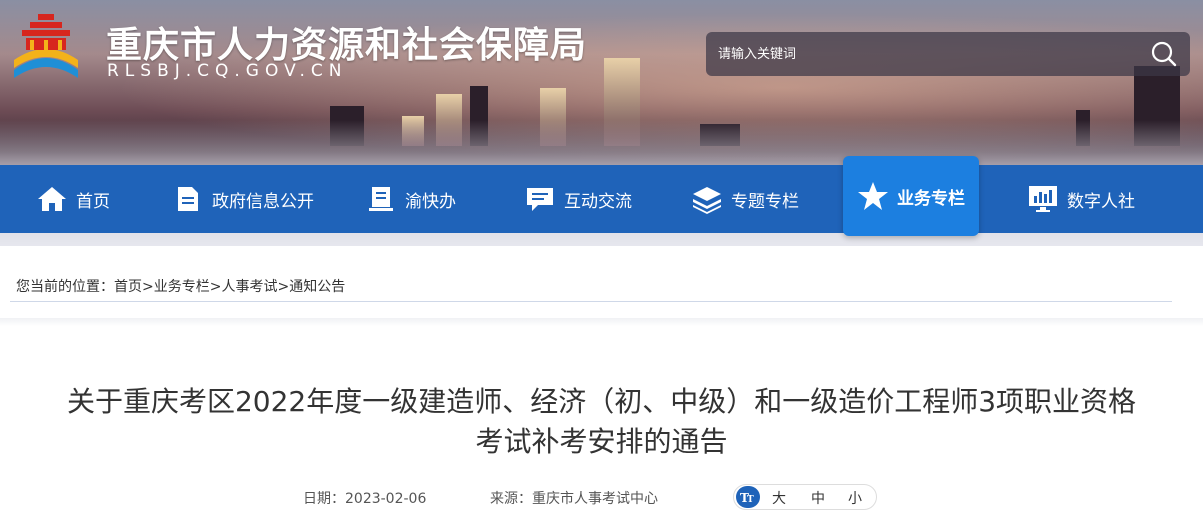 This screenshot has height=528, width=1203. Describe the element at coordinates (52, 199) in the screenshot. I see `home-icon` at that location.